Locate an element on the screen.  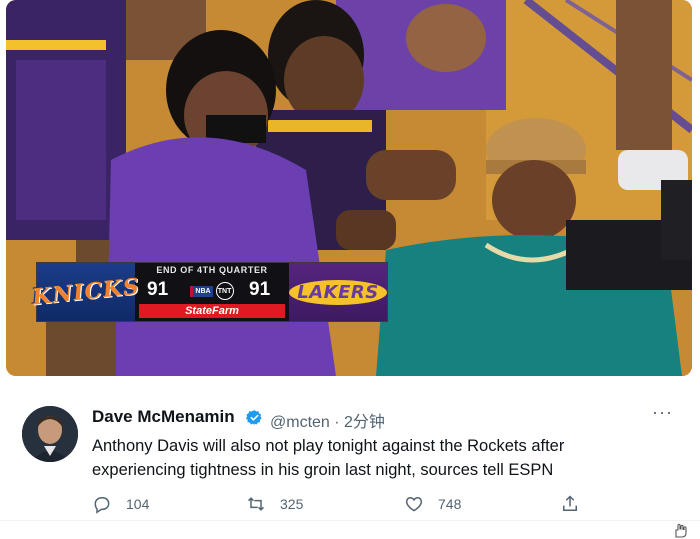
share-button is located at coordinates (570, 504).